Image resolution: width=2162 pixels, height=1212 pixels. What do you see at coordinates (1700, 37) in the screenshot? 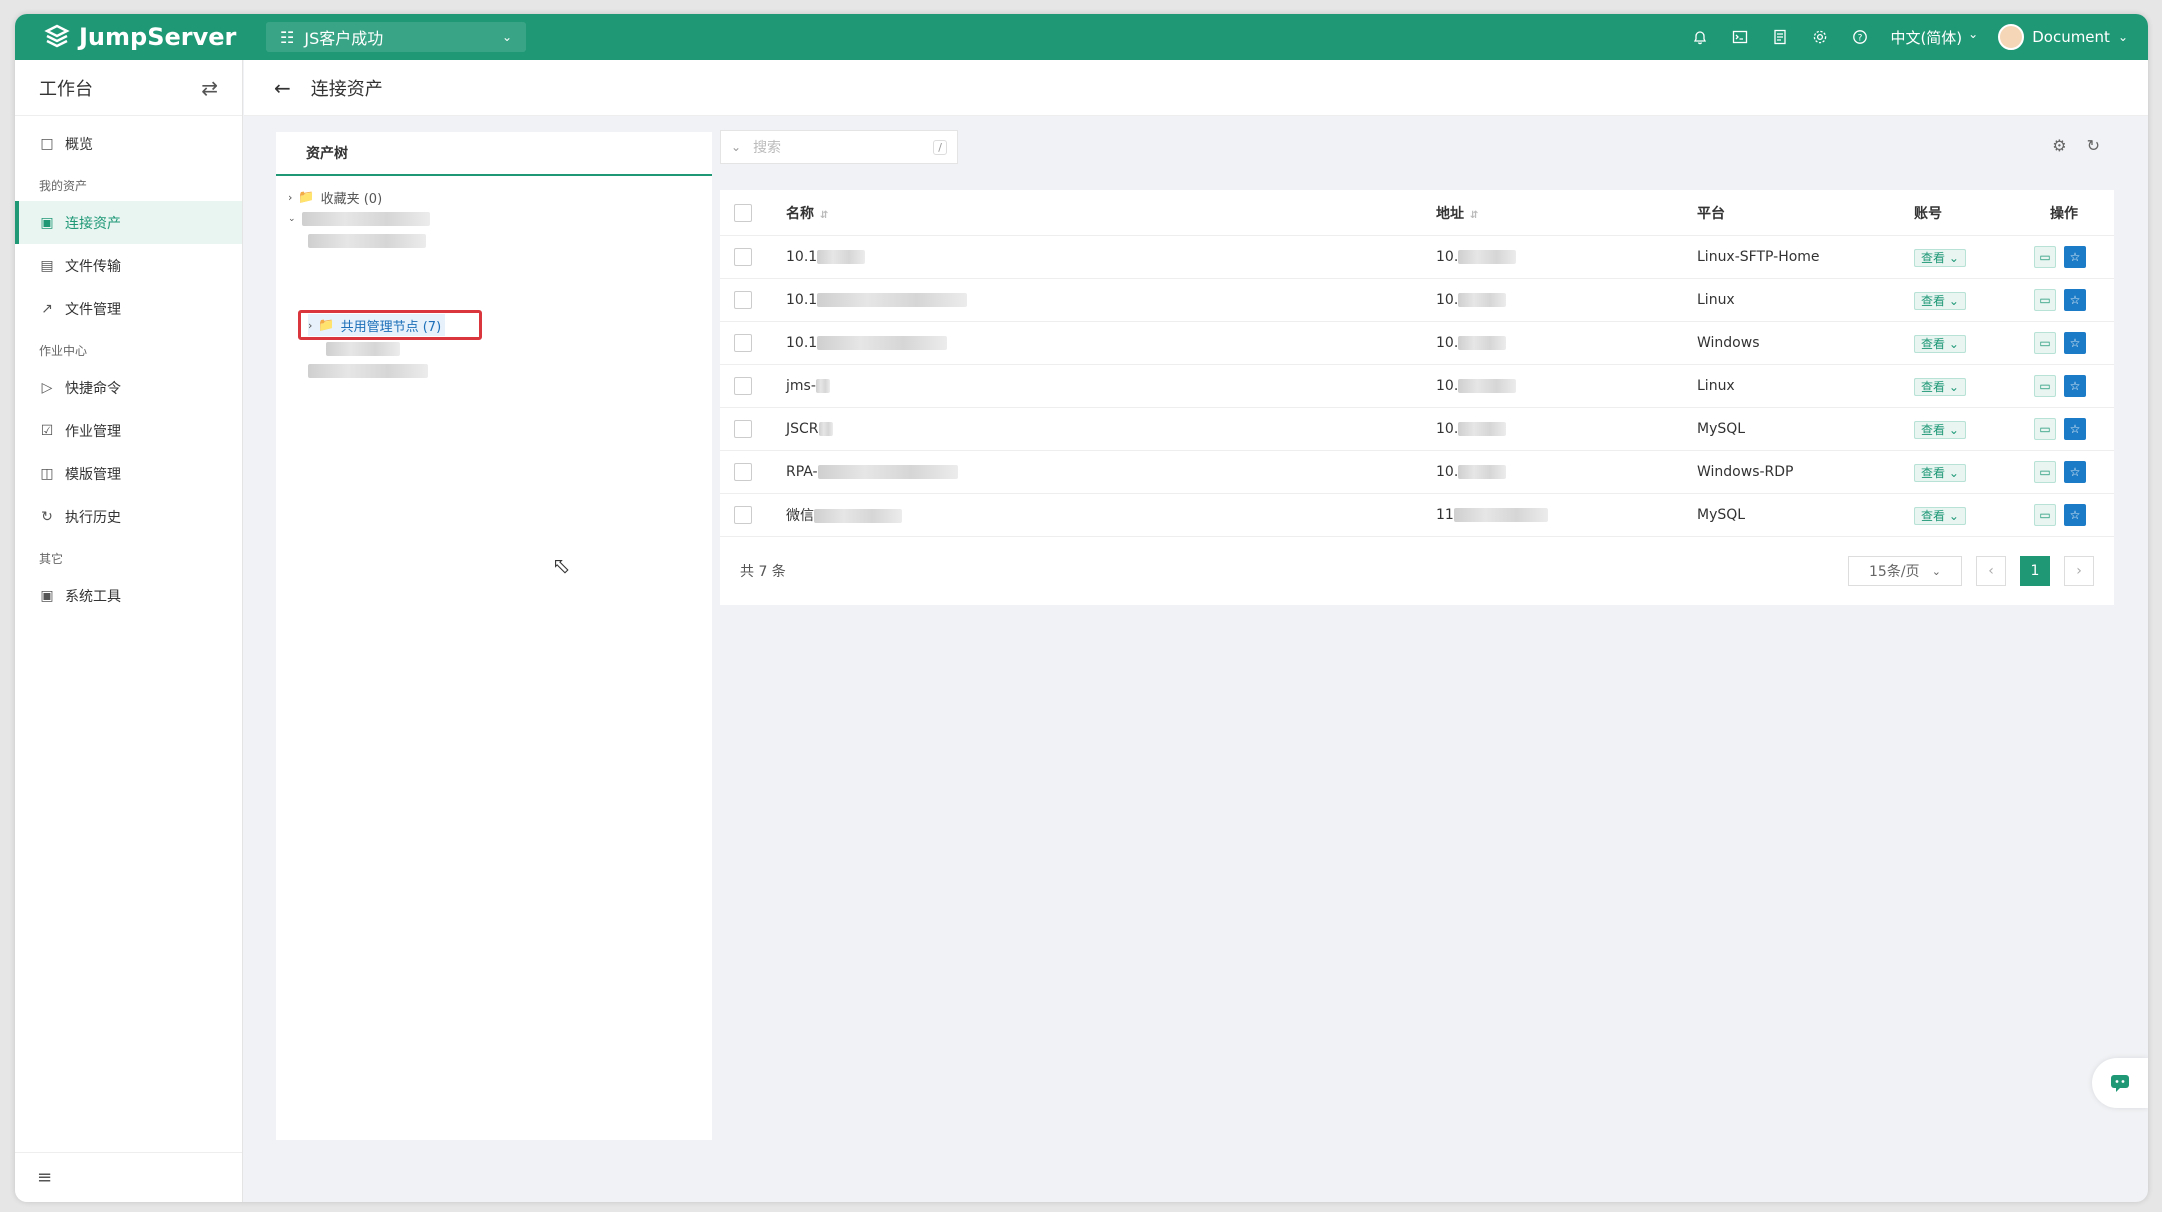
I see `bell-icon` at bounding box center [1700, 37].